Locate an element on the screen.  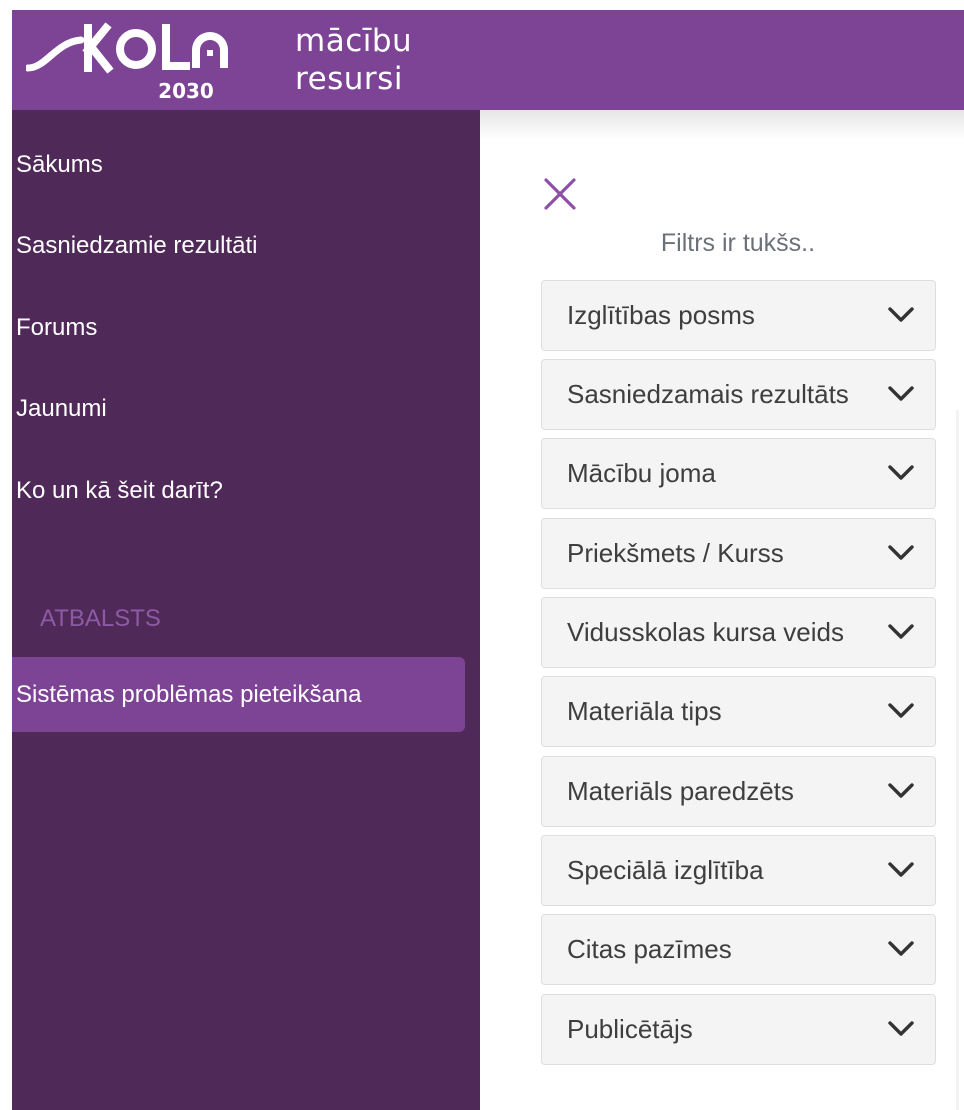
nav-item-sasniedzamie-rezultati: Sasniedzamie rezultāti is located at coordinates (136, 246).